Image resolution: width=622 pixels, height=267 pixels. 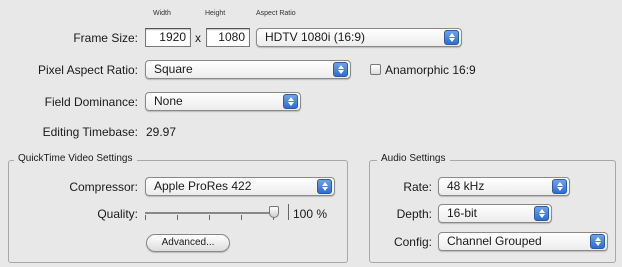 I want to click on editing-timebase-label: Editing Timebase:, so click(x=90, y=132).